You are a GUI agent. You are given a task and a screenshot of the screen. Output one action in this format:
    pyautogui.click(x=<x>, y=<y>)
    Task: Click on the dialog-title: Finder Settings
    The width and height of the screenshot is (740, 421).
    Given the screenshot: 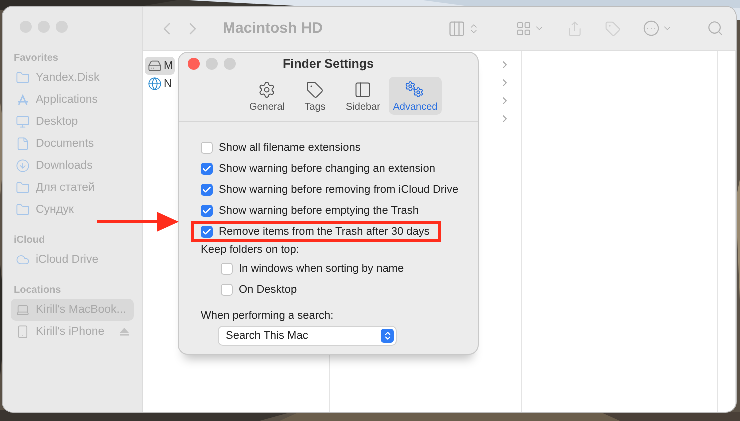 What is the action you would take?
    pyautogui.click(x=328, y=64)
    